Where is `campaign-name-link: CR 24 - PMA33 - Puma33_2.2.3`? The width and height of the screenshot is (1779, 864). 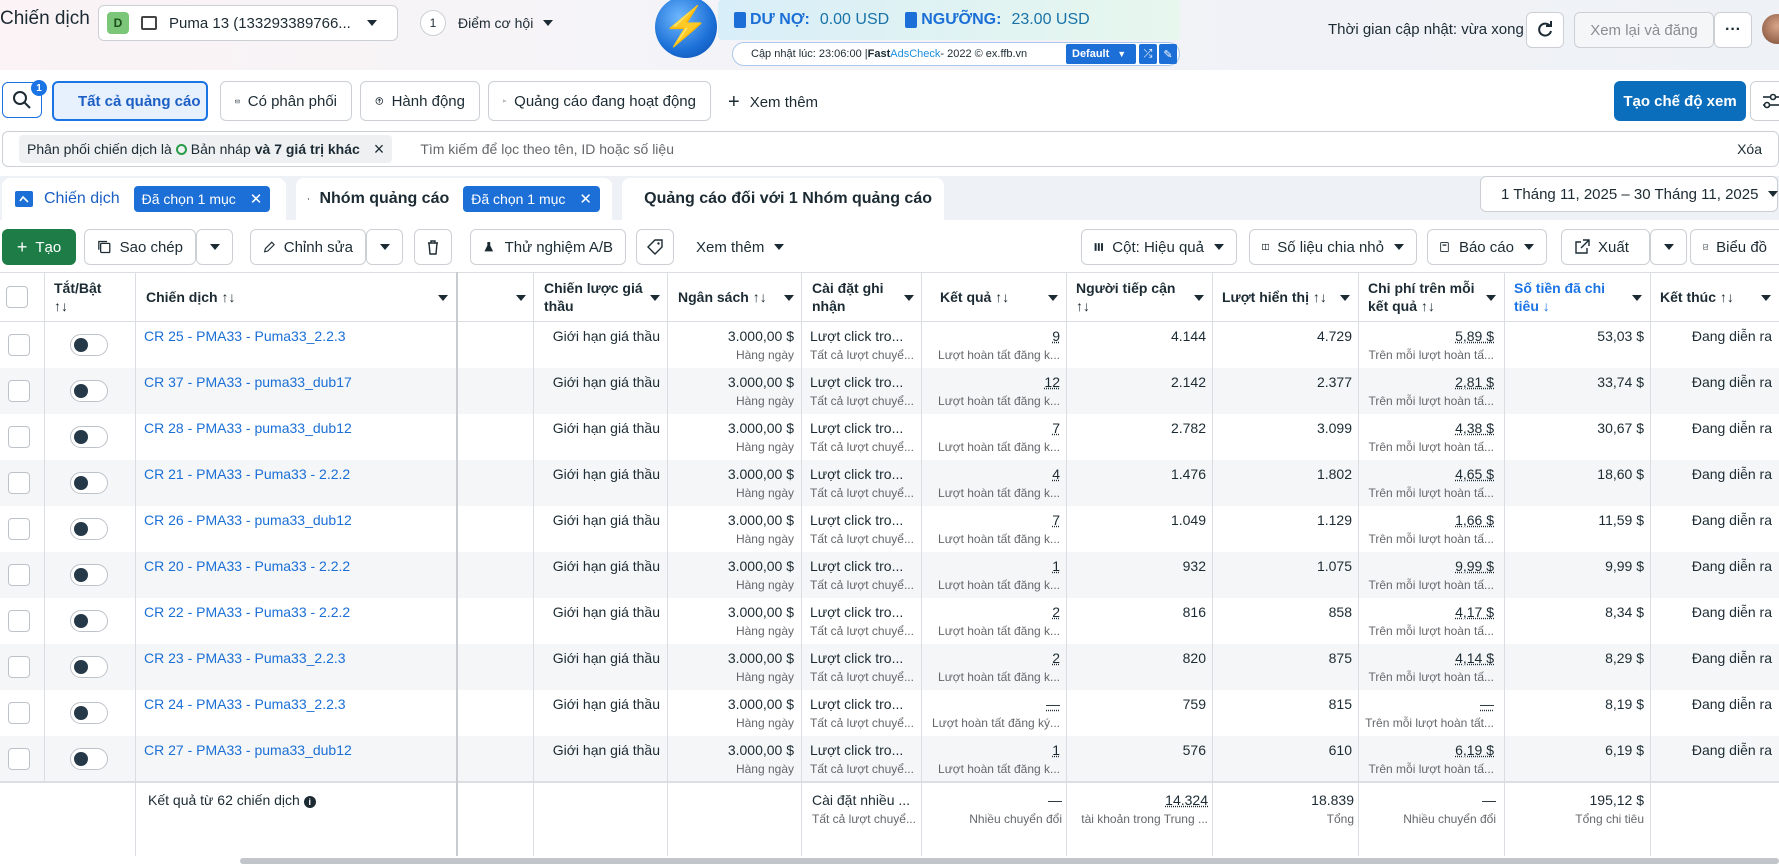
campaign-name-link: CR 24 - PMA33 - Puma33_2.2.3 is located at coordinates (245, 704).